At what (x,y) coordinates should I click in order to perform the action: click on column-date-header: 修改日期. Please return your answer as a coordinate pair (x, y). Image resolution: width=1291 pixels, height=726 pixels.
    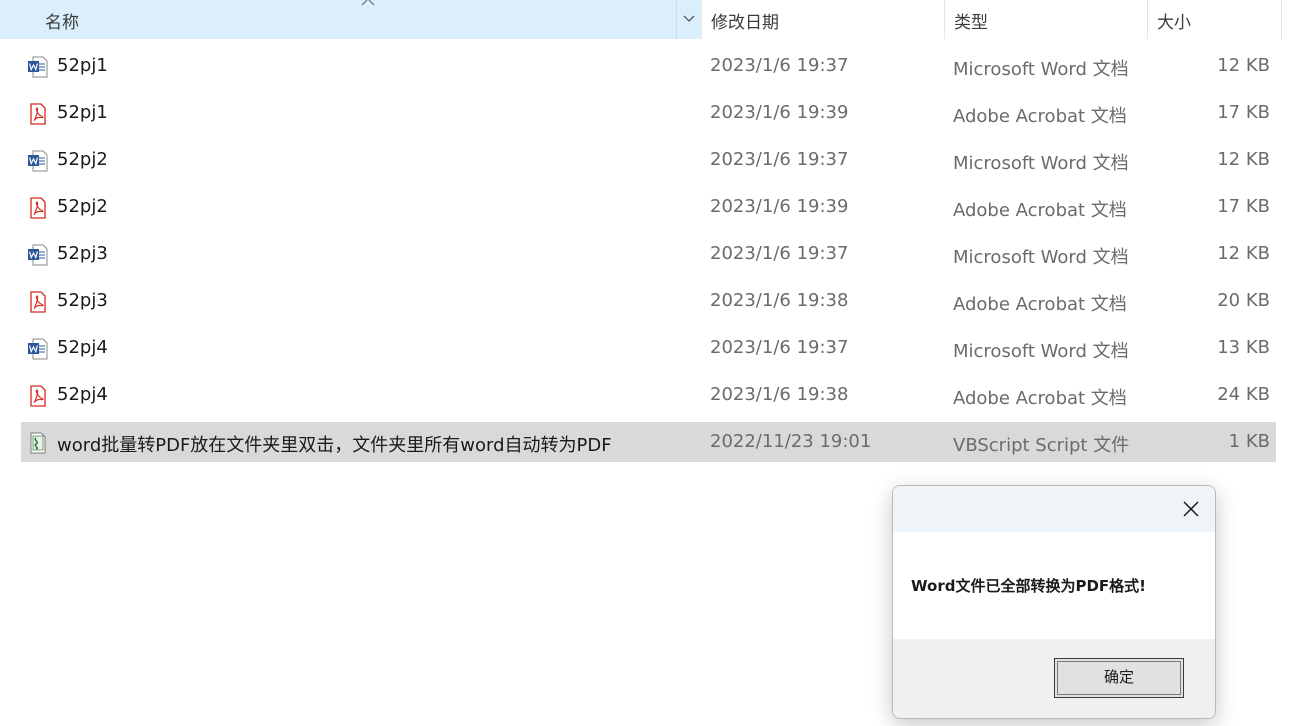
    Looking at the image, I should click on (822, 19).